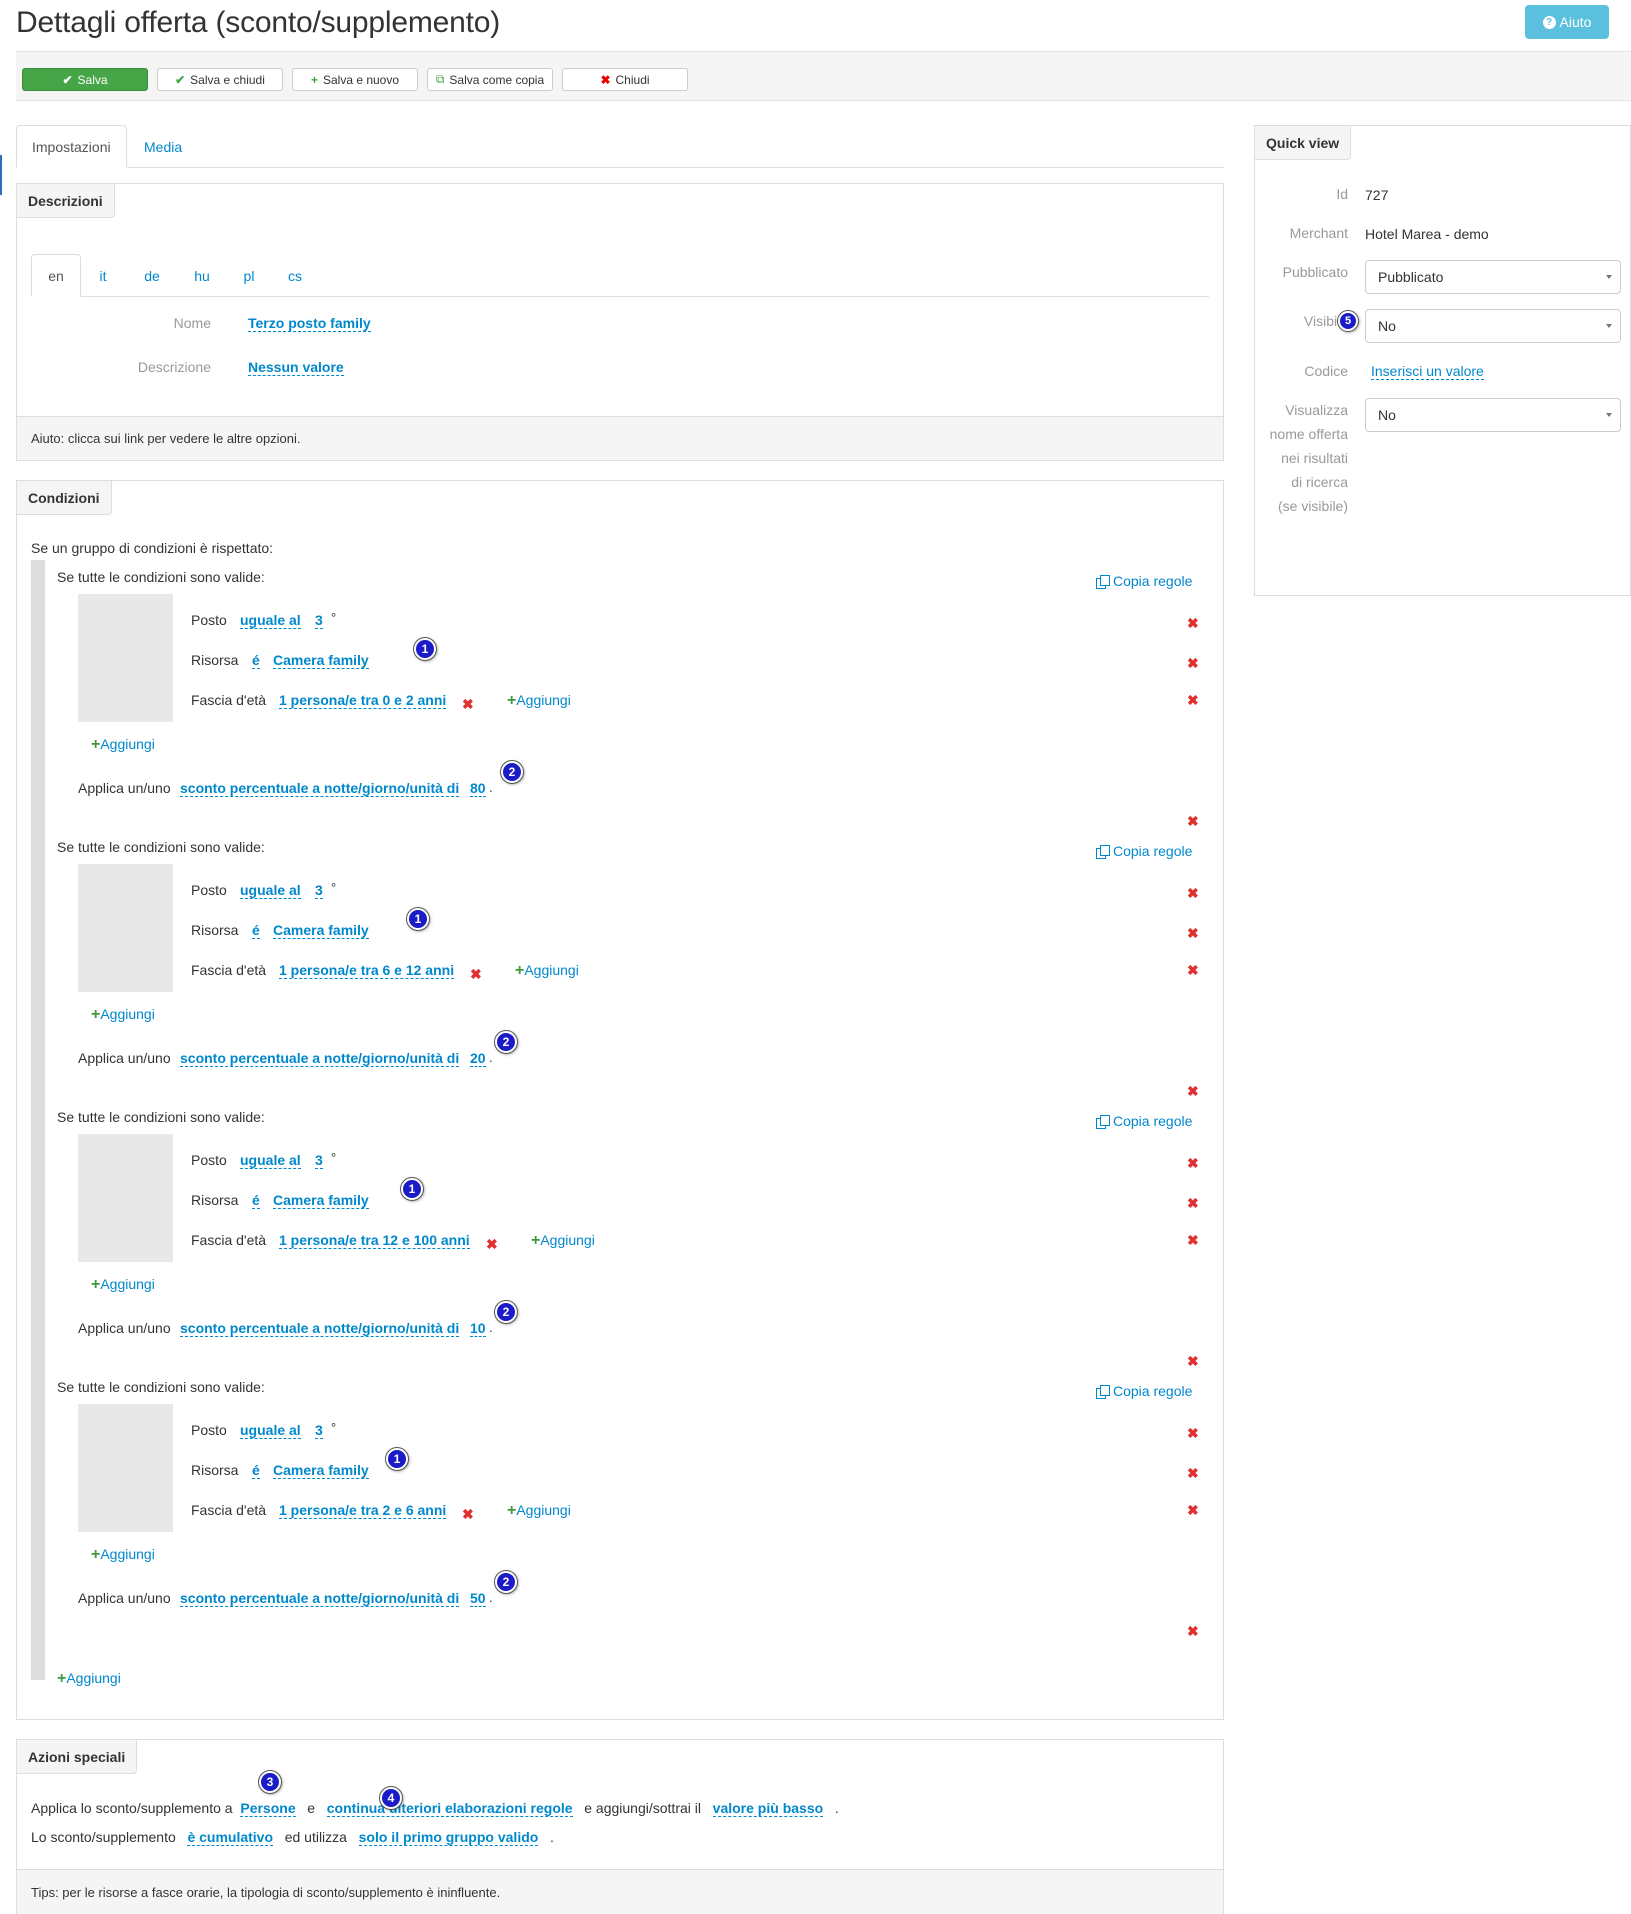 The height and width of the screenshot is (1914, 1631). What do you see at coordinates (309, 323) in the screenshot?
I see `name-value-link: Terzo posto family` at bounding box center [309, 323].